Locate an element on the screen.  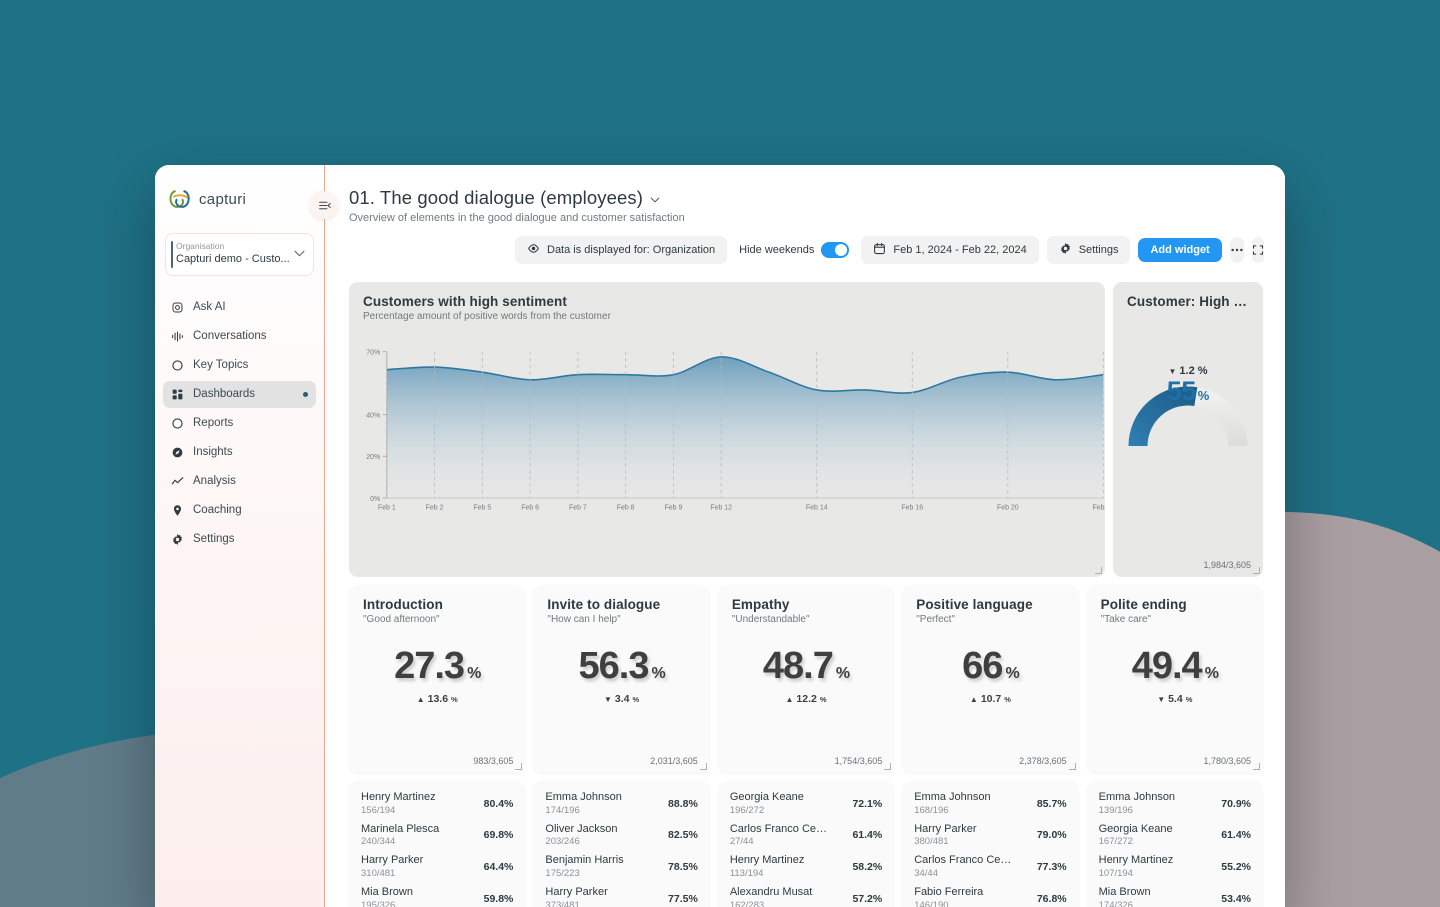
leaderboard-person: Benjamin Harris 175/223 is located at coordinates (603, 867).